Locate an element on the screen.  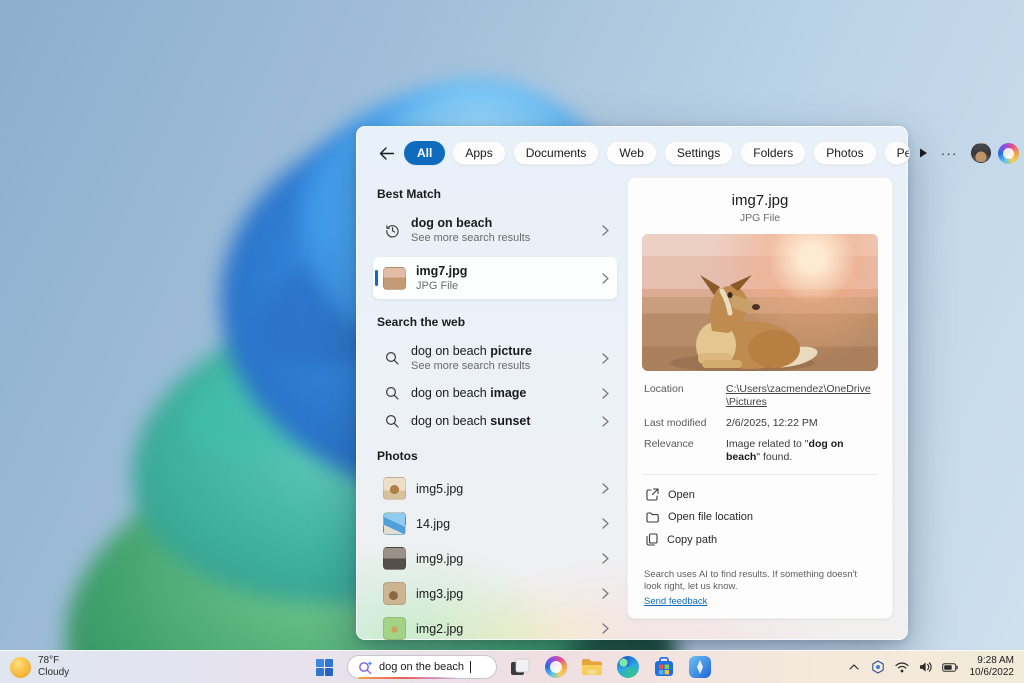
pinned-app-button is located at coordinates (700, 667).